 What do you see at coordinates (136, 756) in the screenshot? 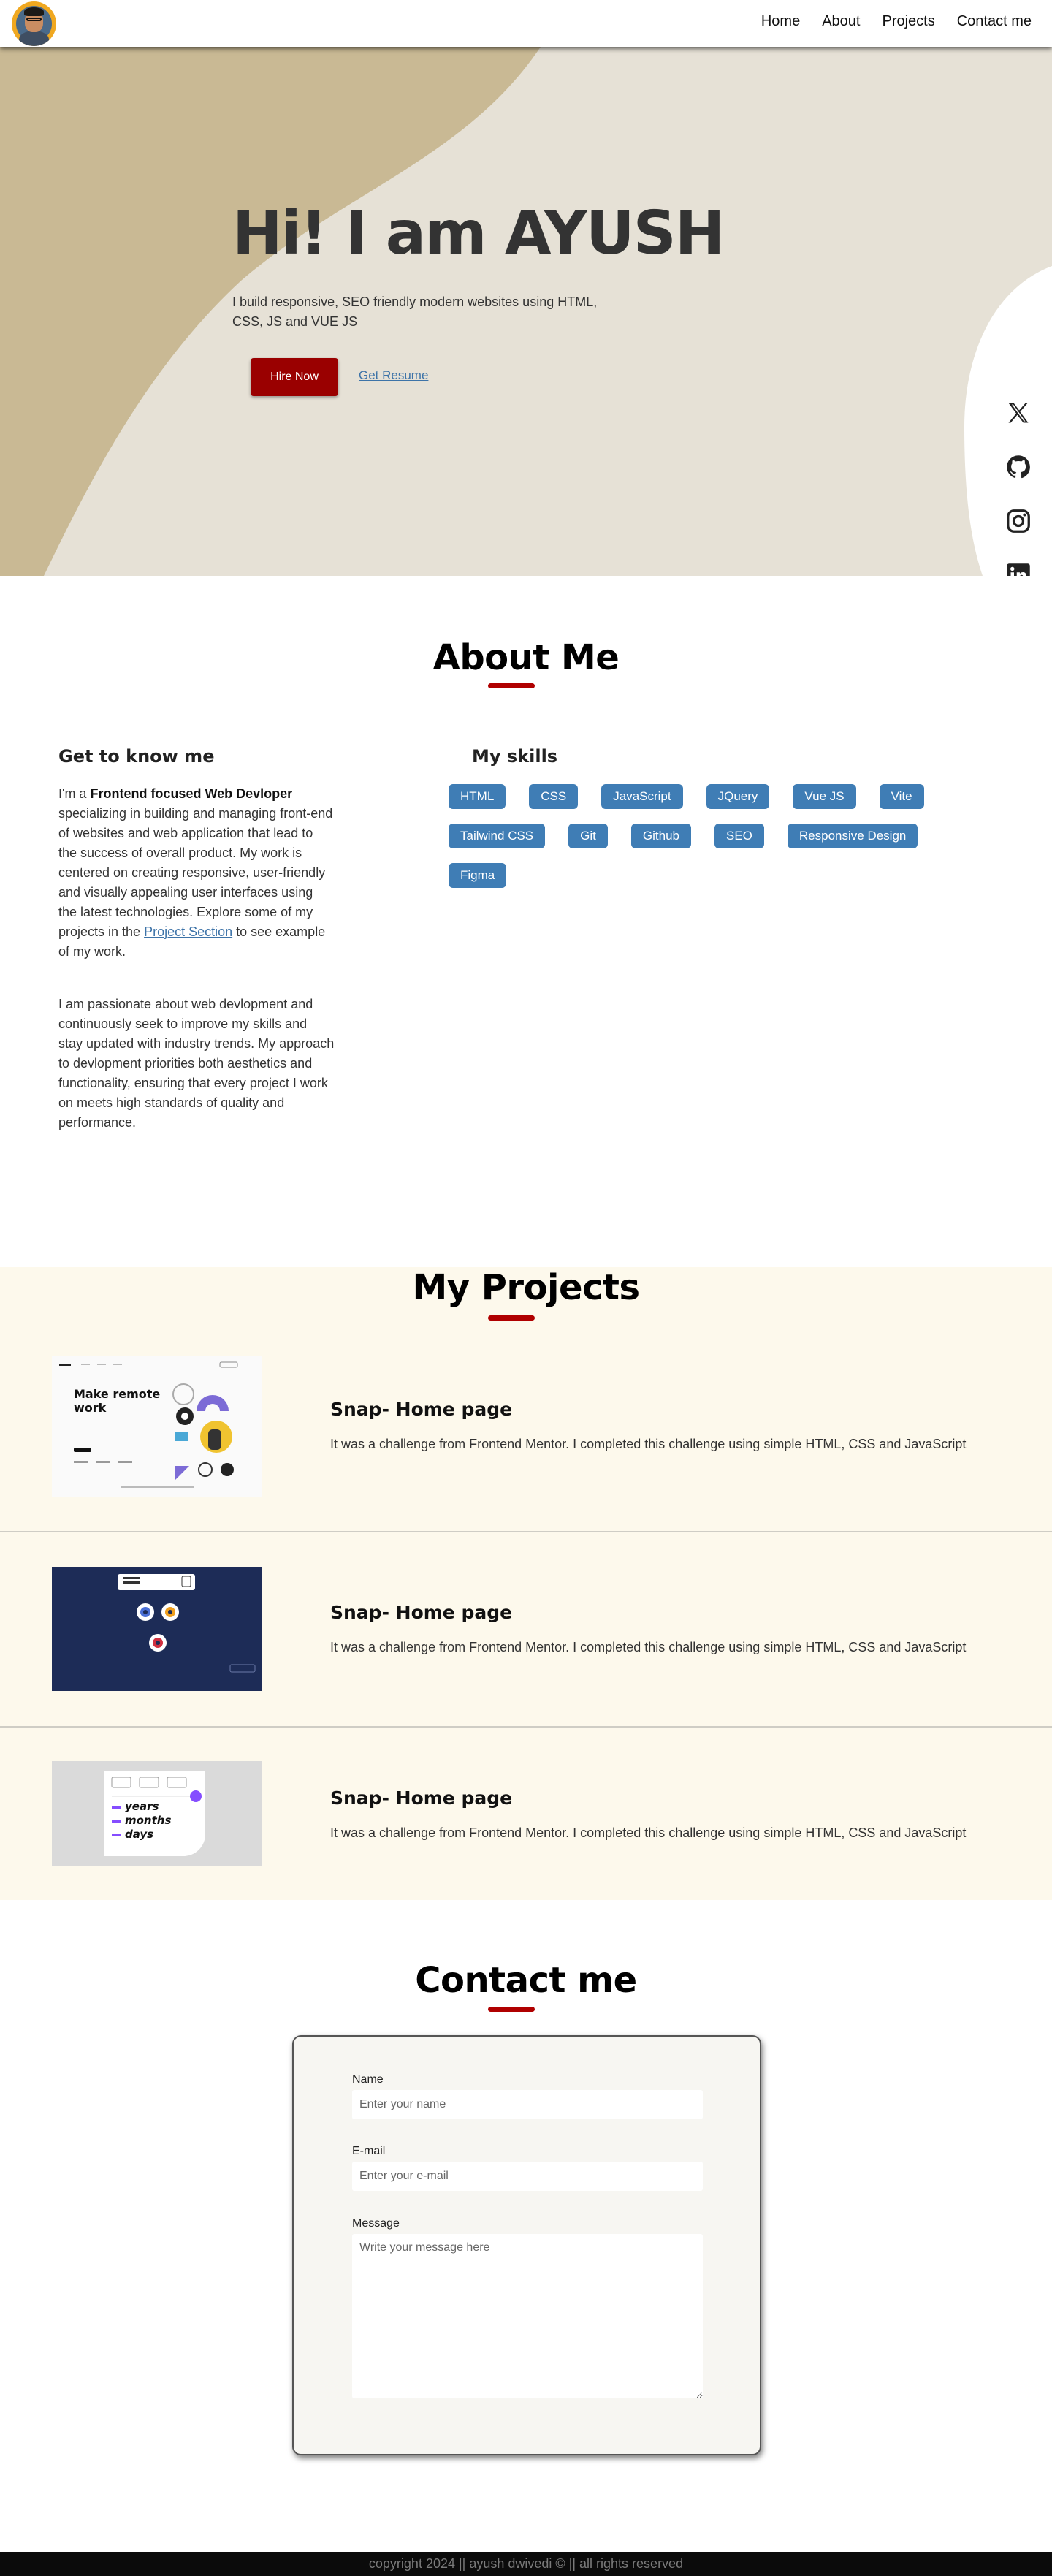
I see `get-to-know-heading: Get to know me` at bounding box center [136, 756].